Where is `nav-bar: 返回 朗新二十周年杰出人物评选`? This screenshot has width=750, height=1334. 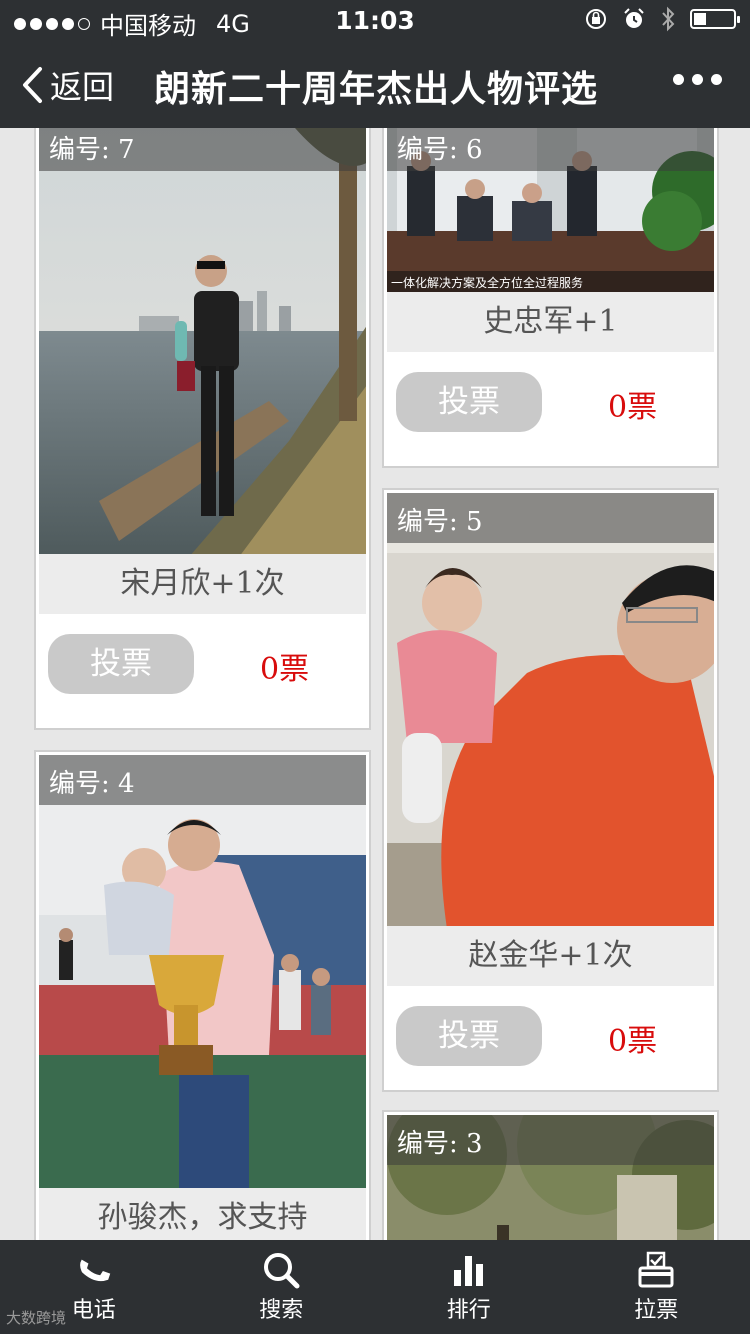
nav-bar: 返回 朗新二十周年杰出人物评选 is located at coordinates (375, 84).